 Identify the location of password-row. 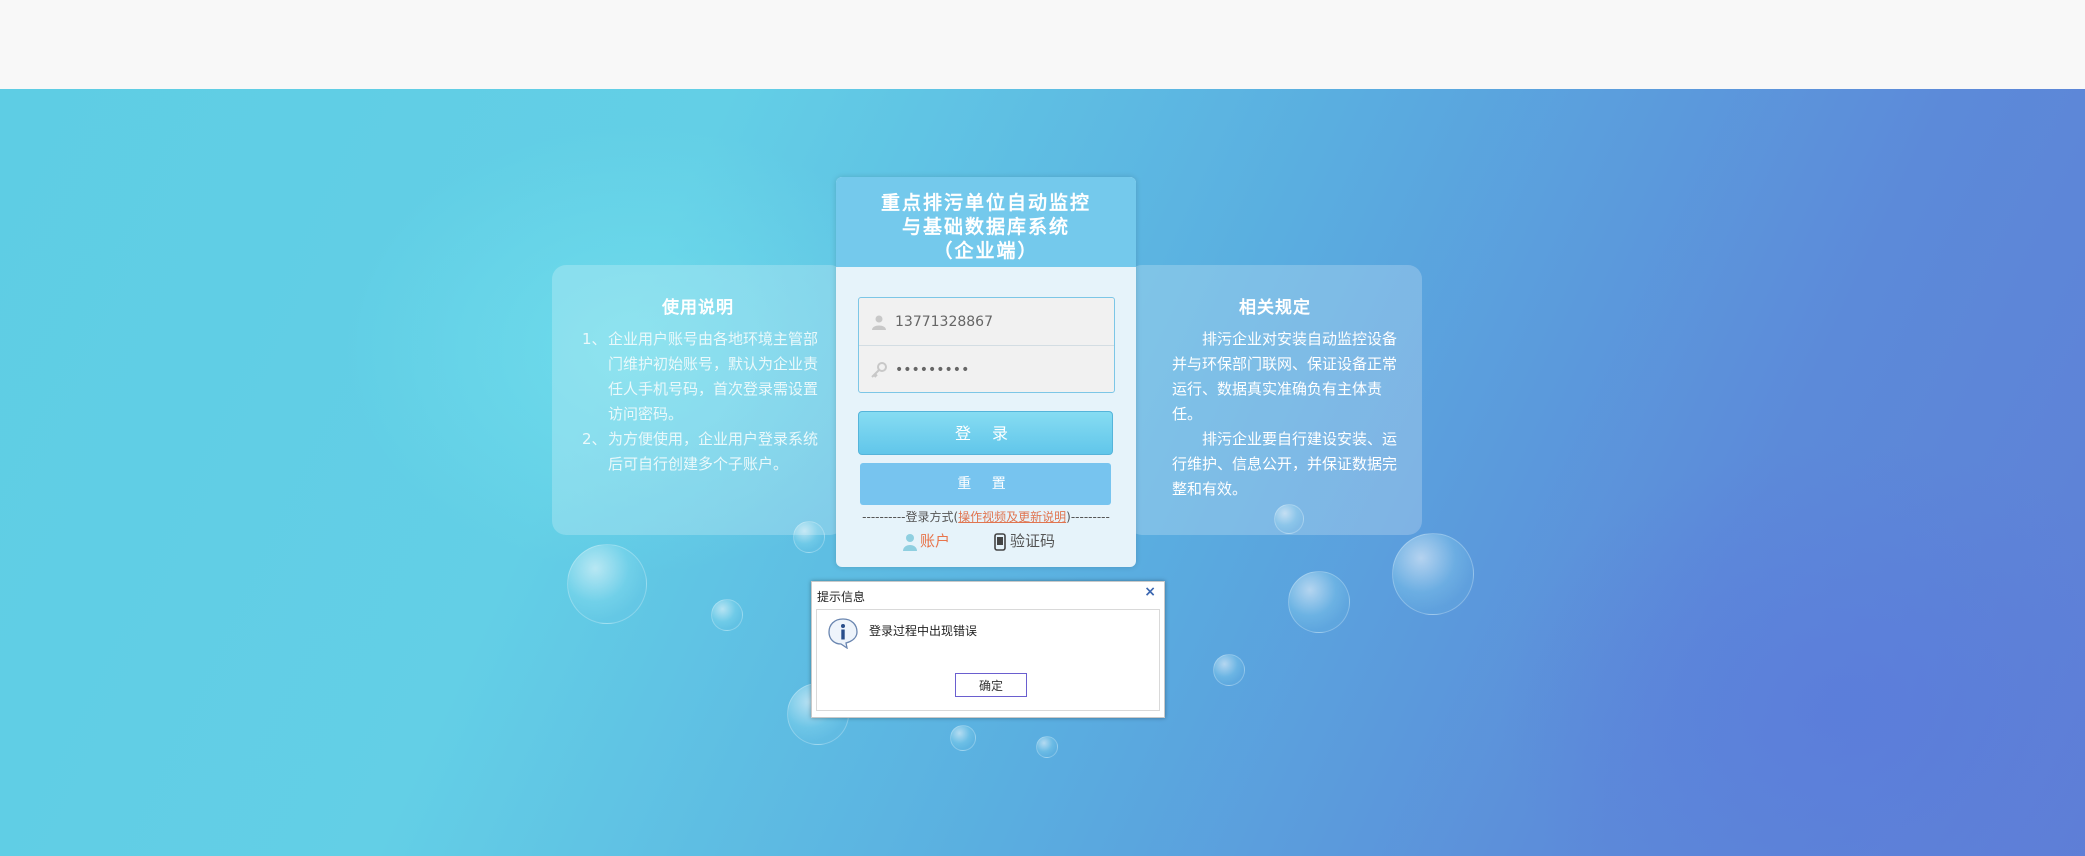
(986, 369).